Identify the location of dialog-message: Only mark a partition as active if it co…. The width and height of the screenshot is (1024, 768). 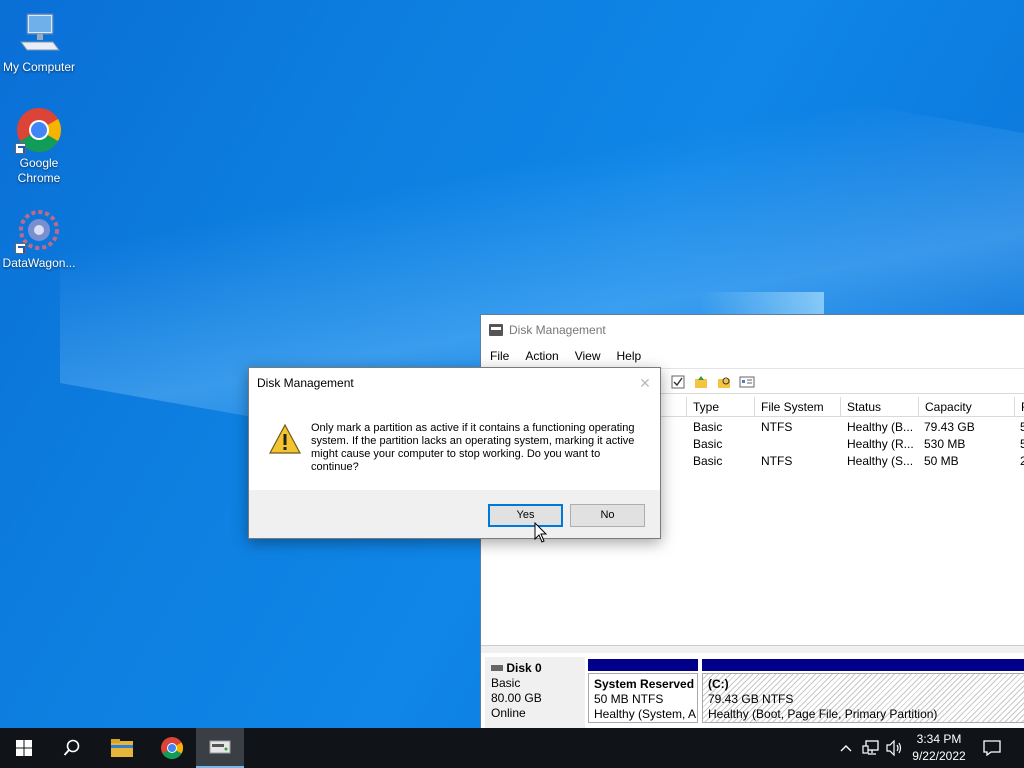
(473, 447).